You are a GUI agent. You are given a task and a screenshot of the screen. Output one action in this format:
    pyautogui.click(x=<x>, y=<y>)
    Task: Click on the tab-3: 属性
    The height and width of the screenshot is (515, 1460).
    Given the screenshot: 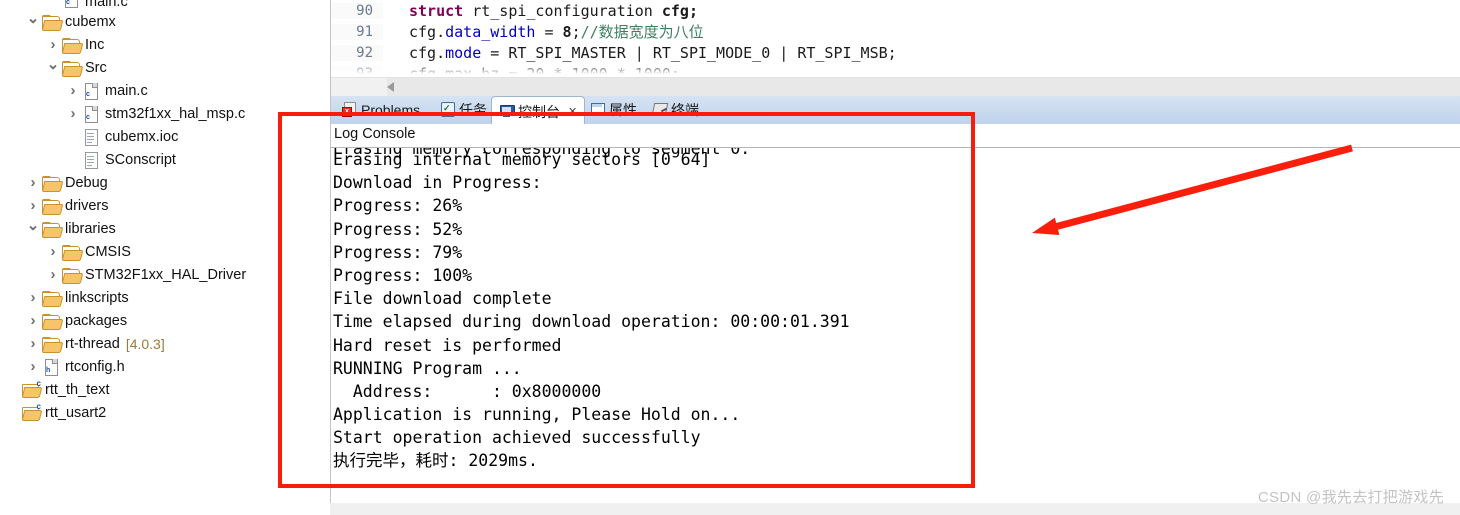 What is the action you would take?
    pyautogui.click(x=613, y=110)
    